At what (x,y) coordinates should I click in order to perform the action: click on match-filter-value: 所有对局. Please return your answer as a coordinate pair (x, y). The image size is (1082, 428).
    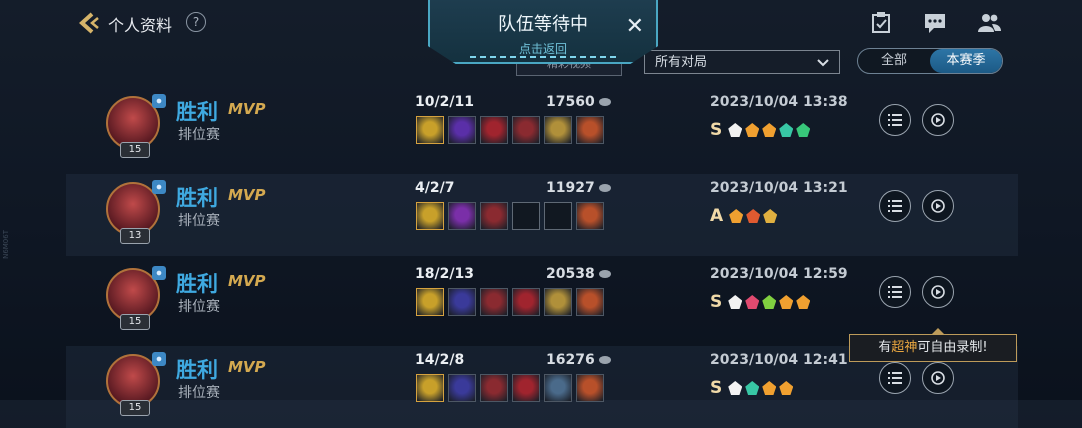
    Looking at the image, I should click on (681, 62).